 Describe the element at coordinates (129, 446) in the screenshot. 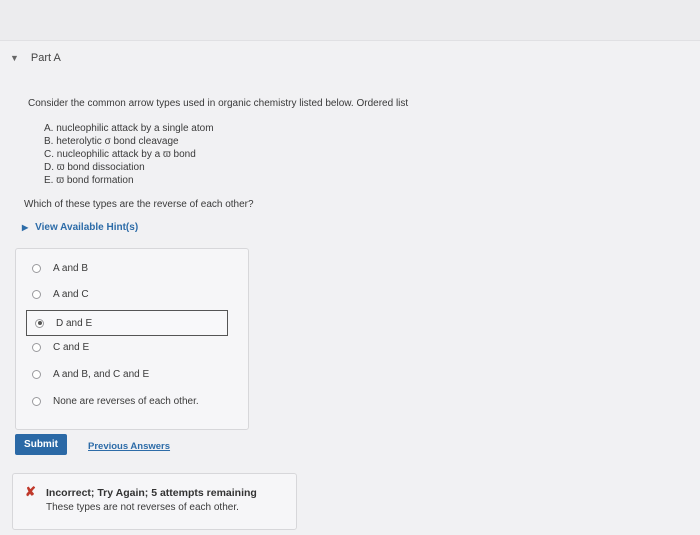

I see `previous-answers-link: Previous Answers` at that location.